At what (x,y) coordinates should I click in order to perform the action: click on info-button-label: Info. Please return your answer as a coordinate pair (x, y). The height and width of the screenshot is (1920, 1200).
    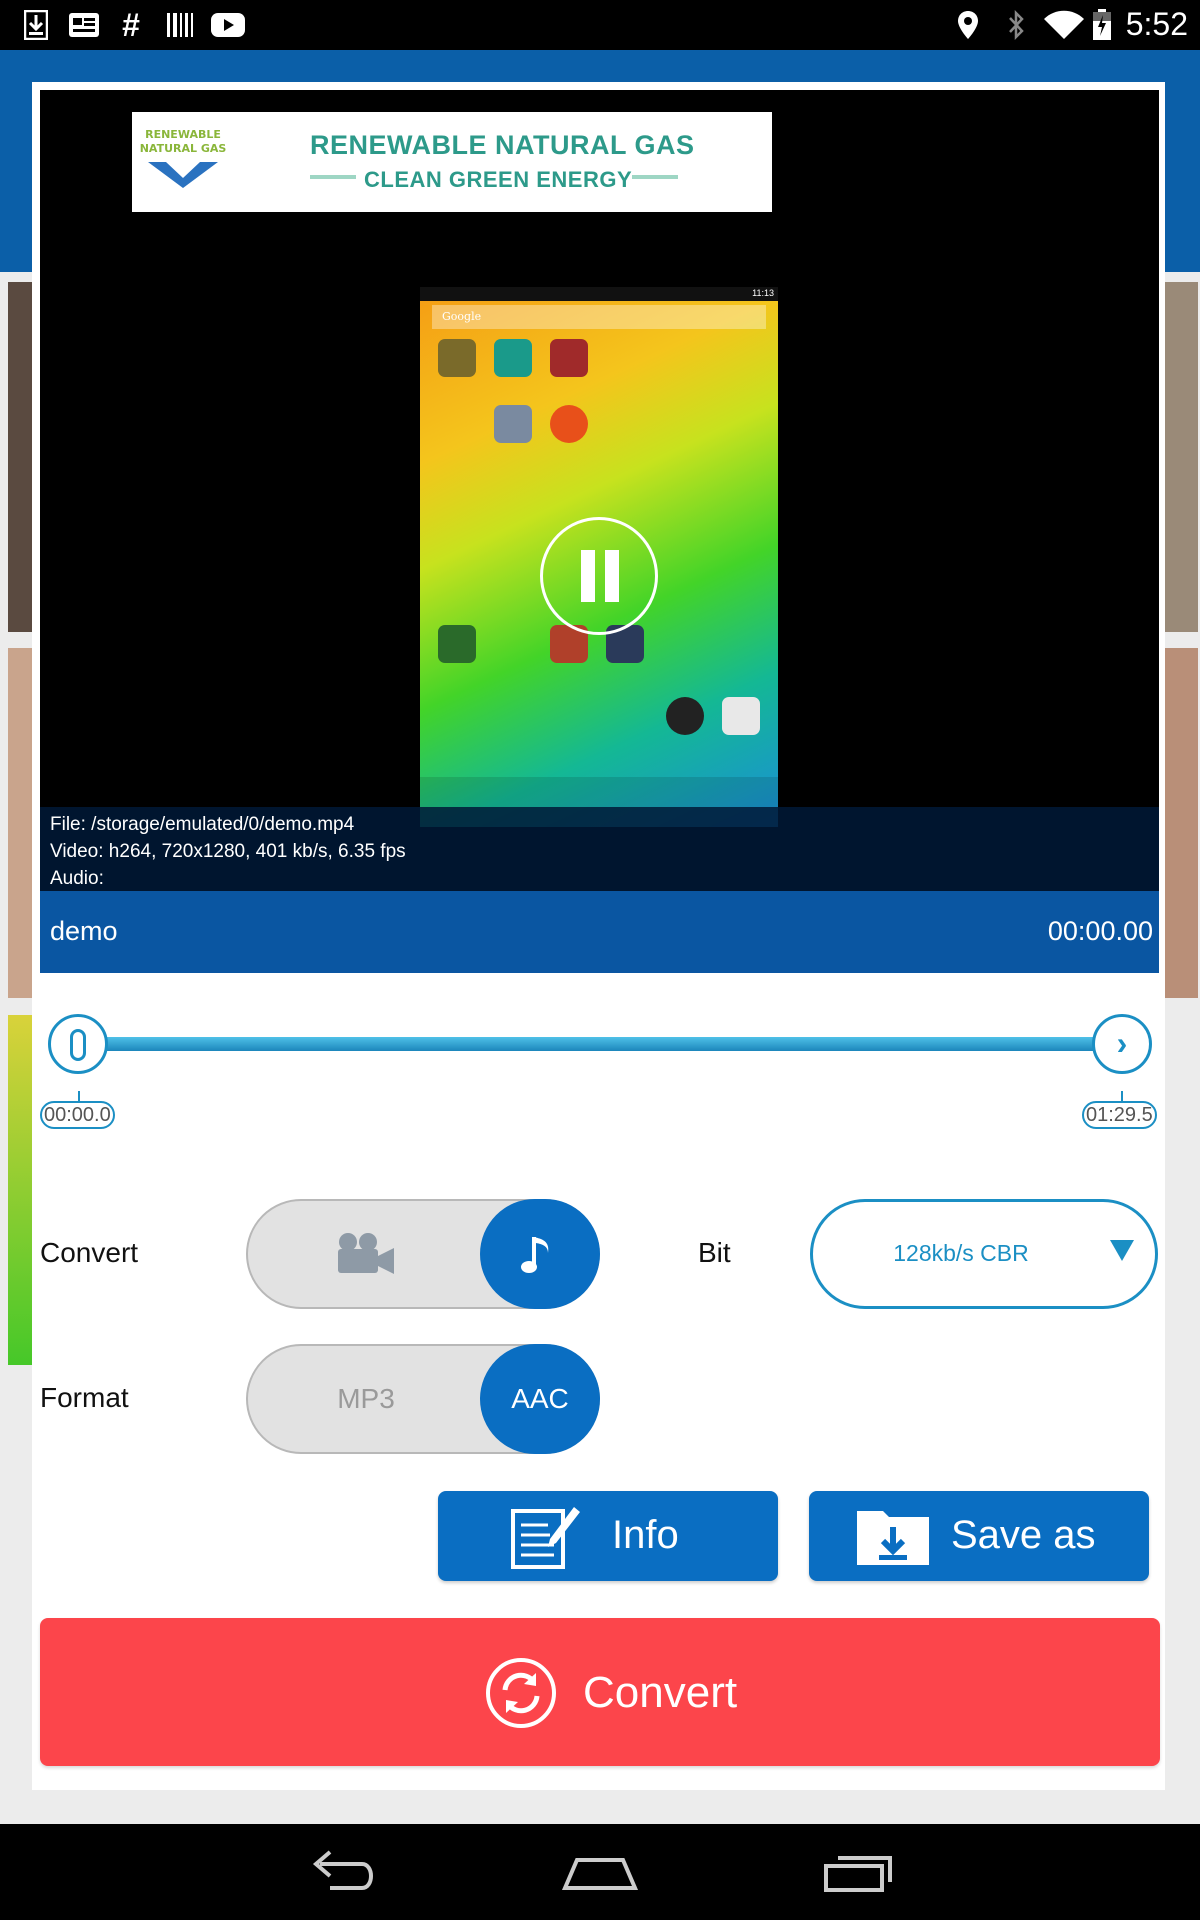
    Looking at the image, I should click on (645, 1535).